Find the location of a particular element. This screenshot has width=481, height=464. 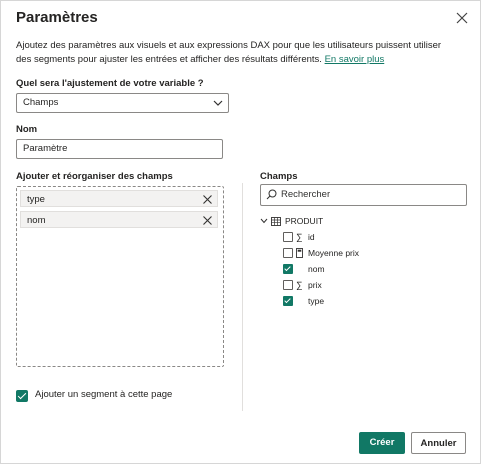

field-name: type is located at coordinates (316, 301).